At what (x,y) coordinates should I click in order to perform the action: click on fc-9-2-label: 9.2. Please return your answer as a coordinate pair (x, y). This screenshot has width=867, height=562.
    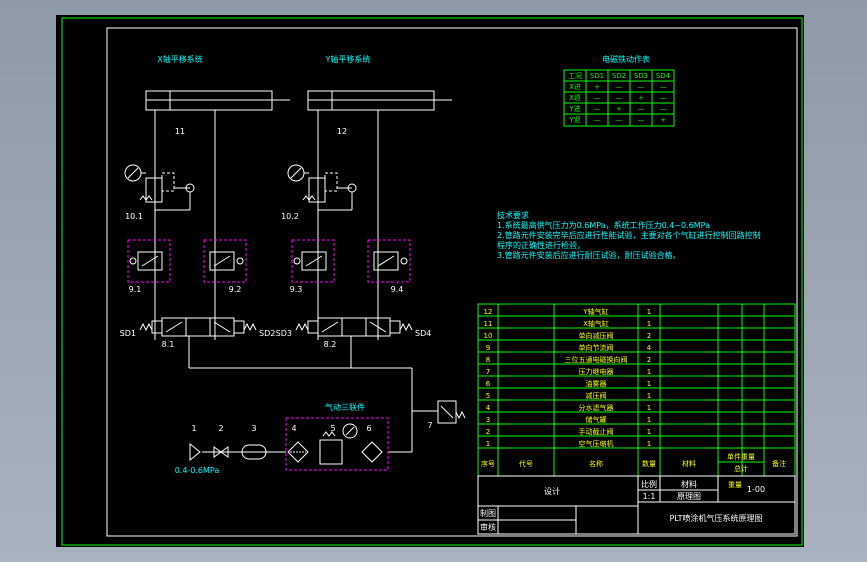
    Looking at the image, I should click on (235, 289).